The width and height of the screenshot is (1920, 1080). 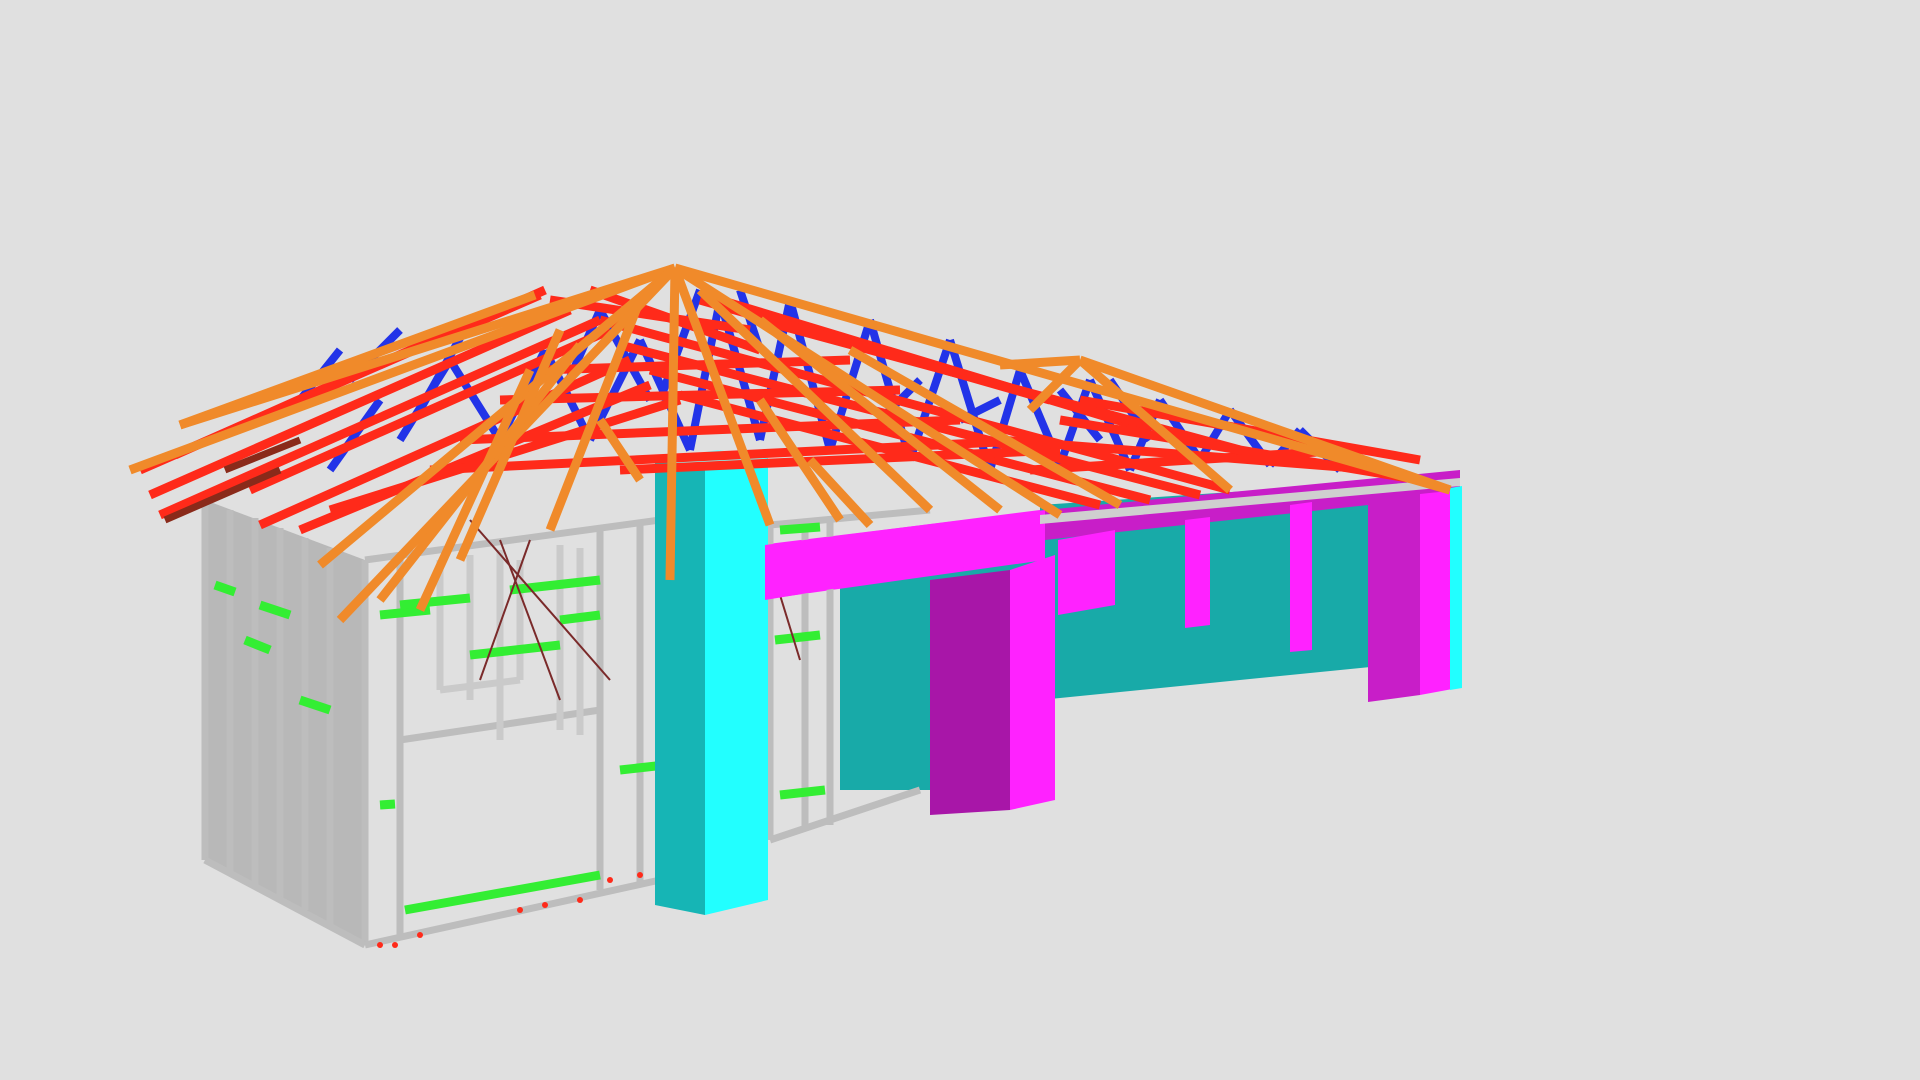 What do you see at coordinates (680, 687) in the screenshot?
I see `entry-column-side` at bounding box center [680, 687].